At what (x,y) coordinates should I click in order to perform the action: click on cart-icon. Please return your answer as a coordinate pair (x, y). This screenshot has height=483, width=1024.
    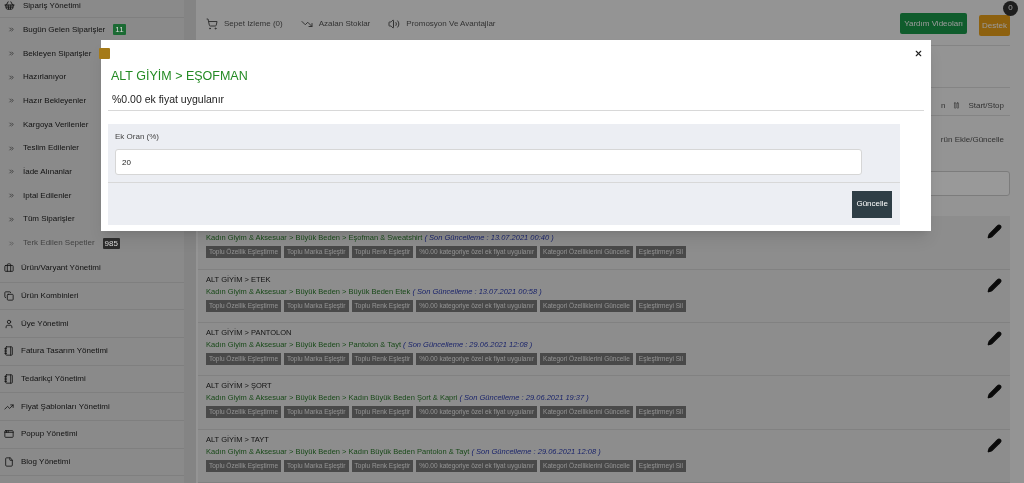
    Looking at the image, I should click on (212, 23).